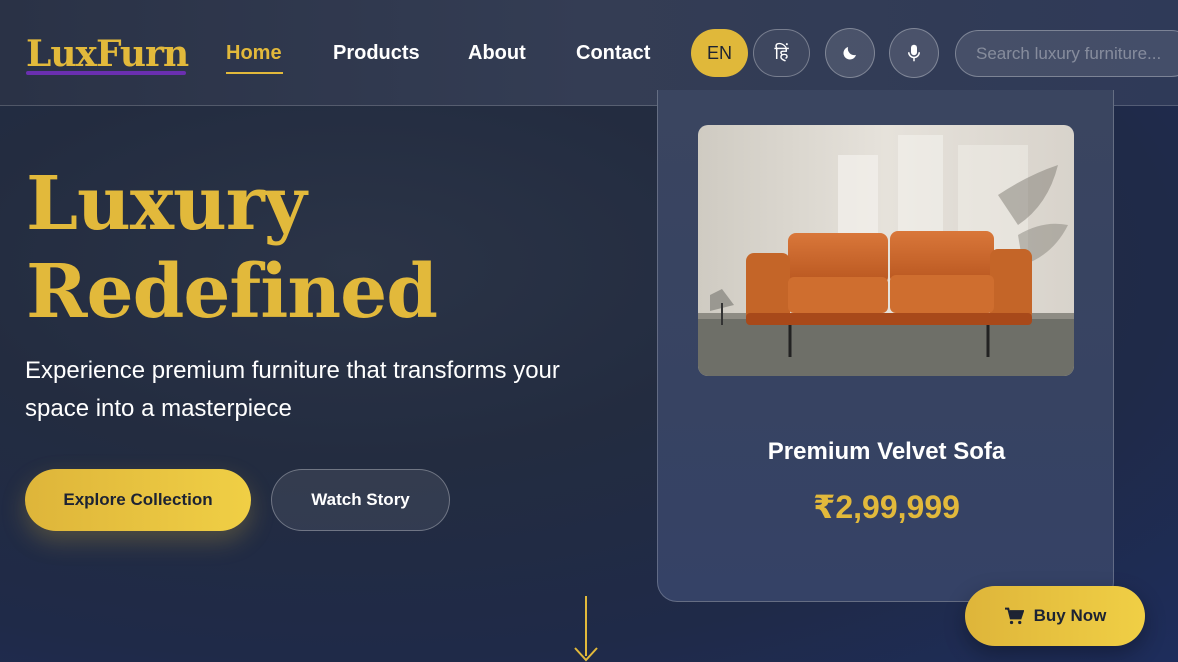 Image resolution: width=1178 pixels, height=662 pixels. I want to click on watch-story-button: Watch Story, so click(360, 500).